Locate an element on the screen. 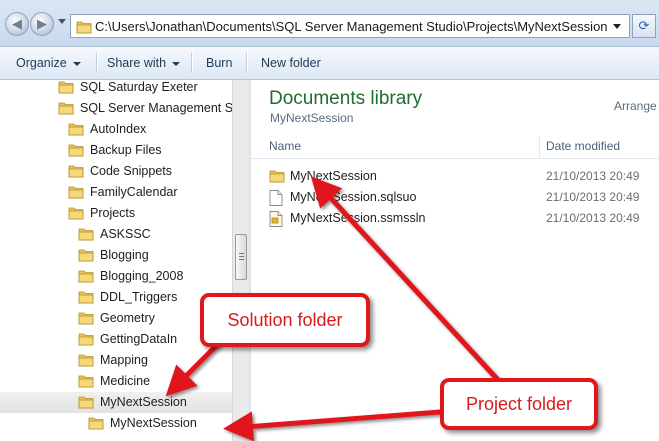  solution-folder-callout: Solution folder is located at coordinates (285, 320).